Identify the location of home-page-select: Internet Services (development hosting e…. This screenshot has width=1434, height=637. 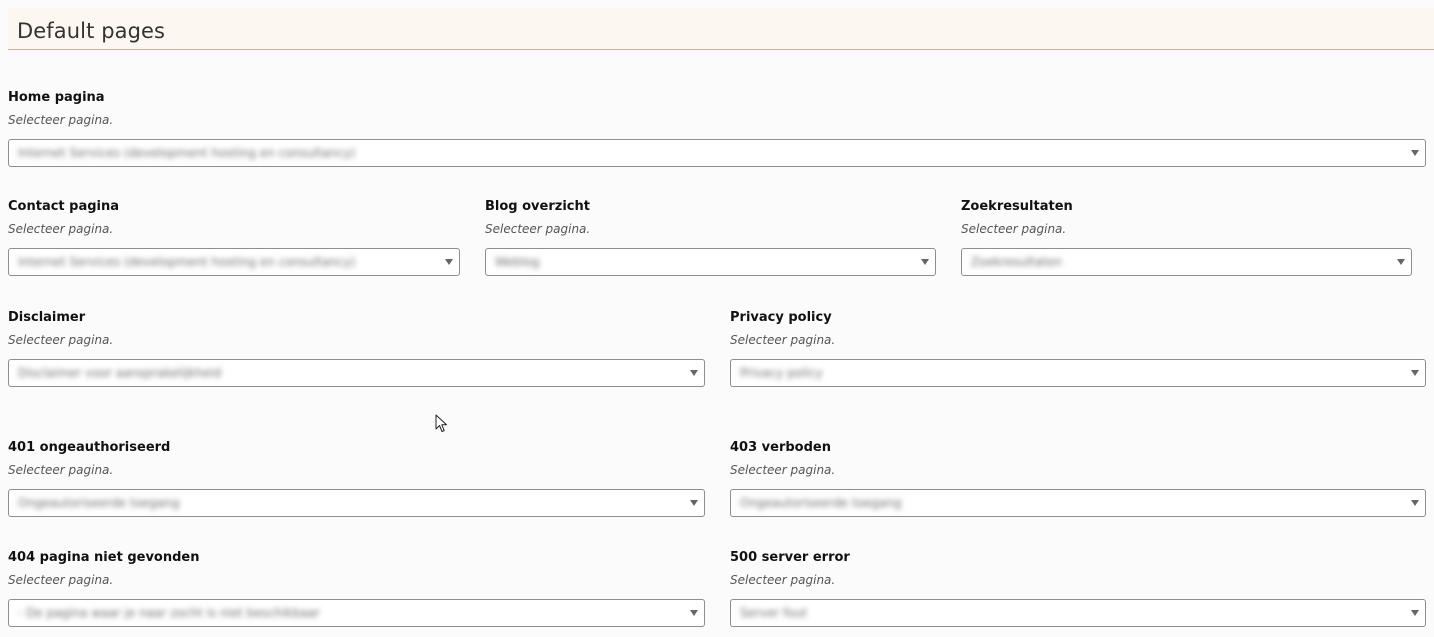
(717, 153).